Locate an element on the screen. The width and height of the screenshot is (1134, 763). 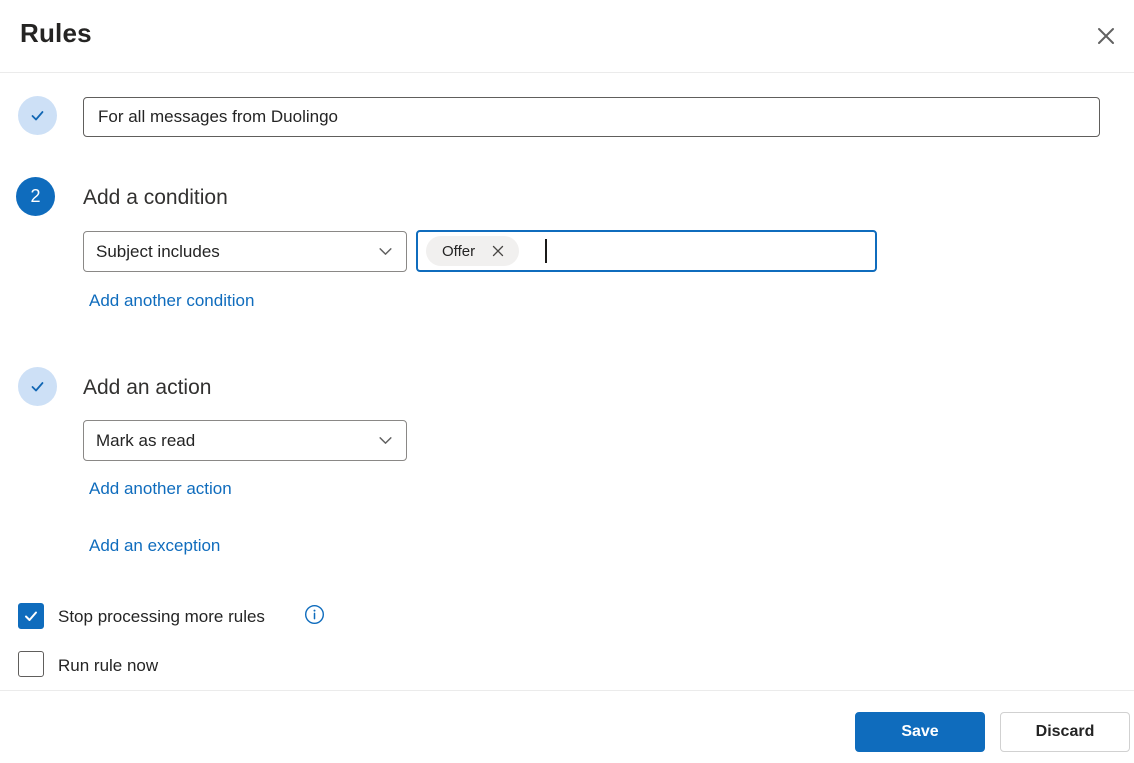
step3-complete-badge is located at coordinates (37, 386).